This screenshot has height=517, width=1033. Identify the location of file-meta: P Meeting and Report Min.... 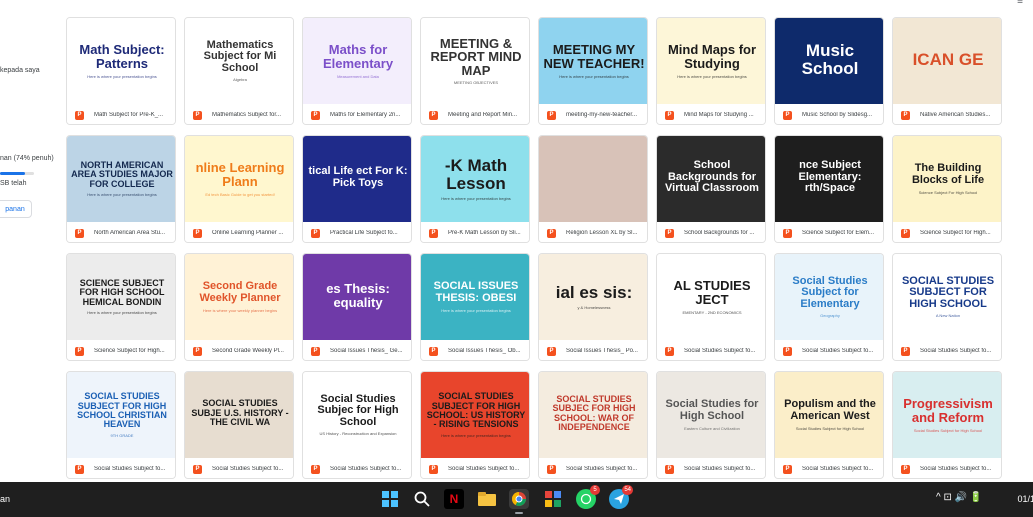
(475, 114).